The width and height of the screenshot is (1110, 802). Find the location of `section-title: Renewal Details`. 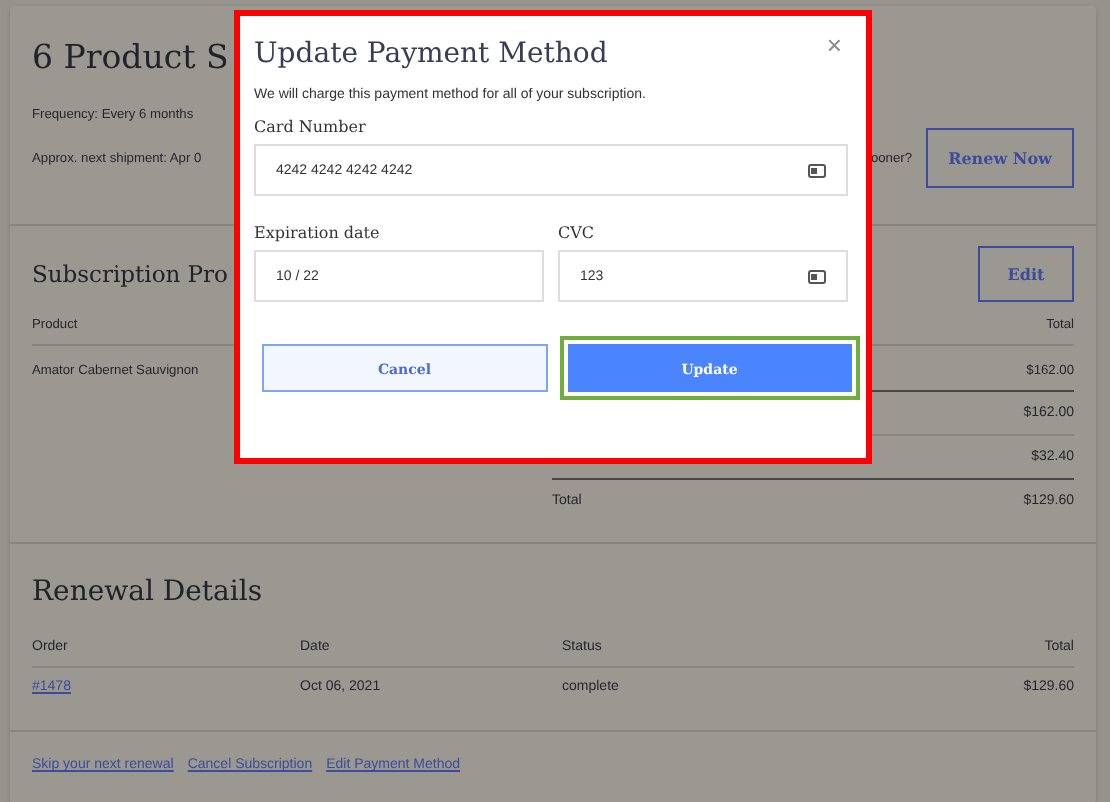

section-title: Renewal Details is located at coordinates (148, 592).